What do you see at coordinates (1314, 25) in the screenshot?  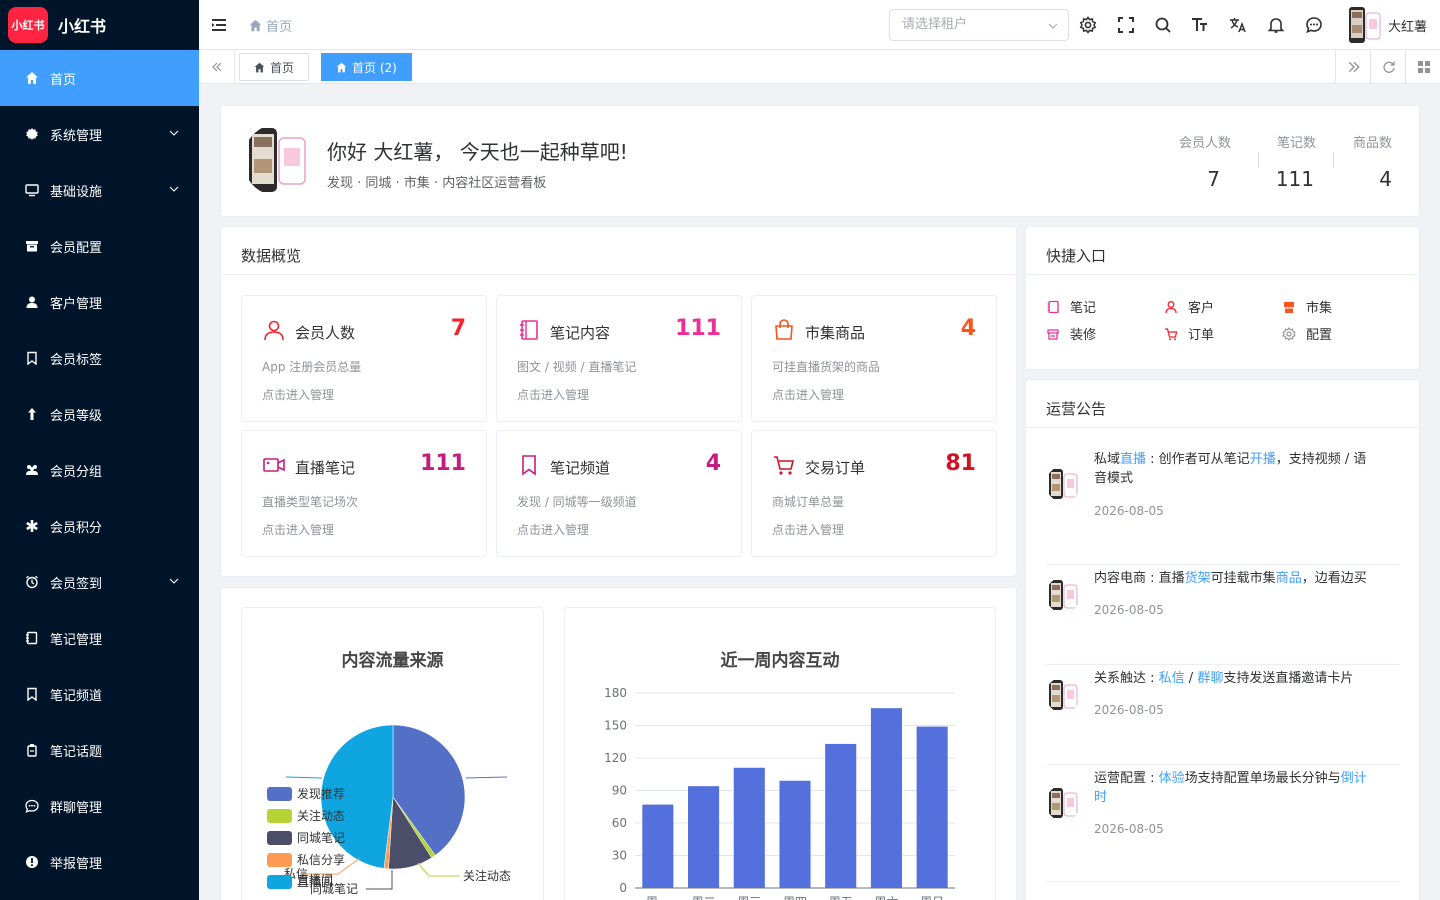 I see `chat-bubble-icon` at bounding box center [1314, 25].